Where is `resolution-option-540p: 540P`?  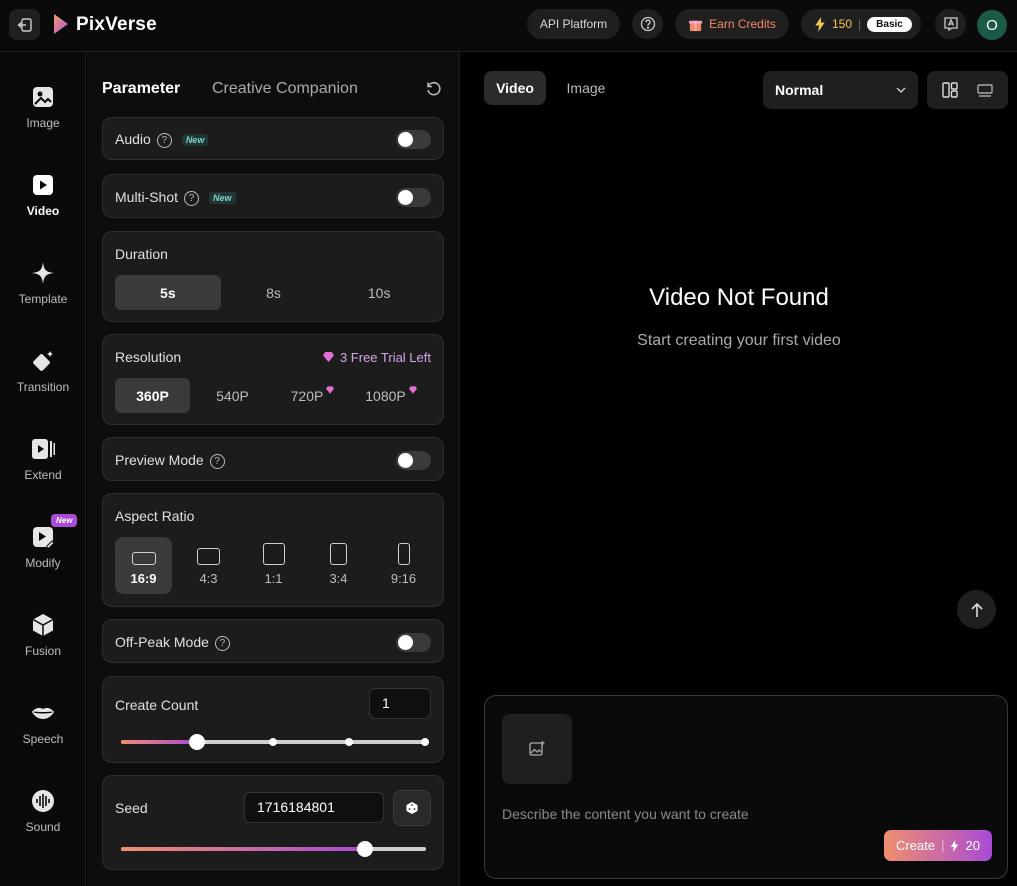 resolution-option-540p: 540P is located at coordinates (232, 395).